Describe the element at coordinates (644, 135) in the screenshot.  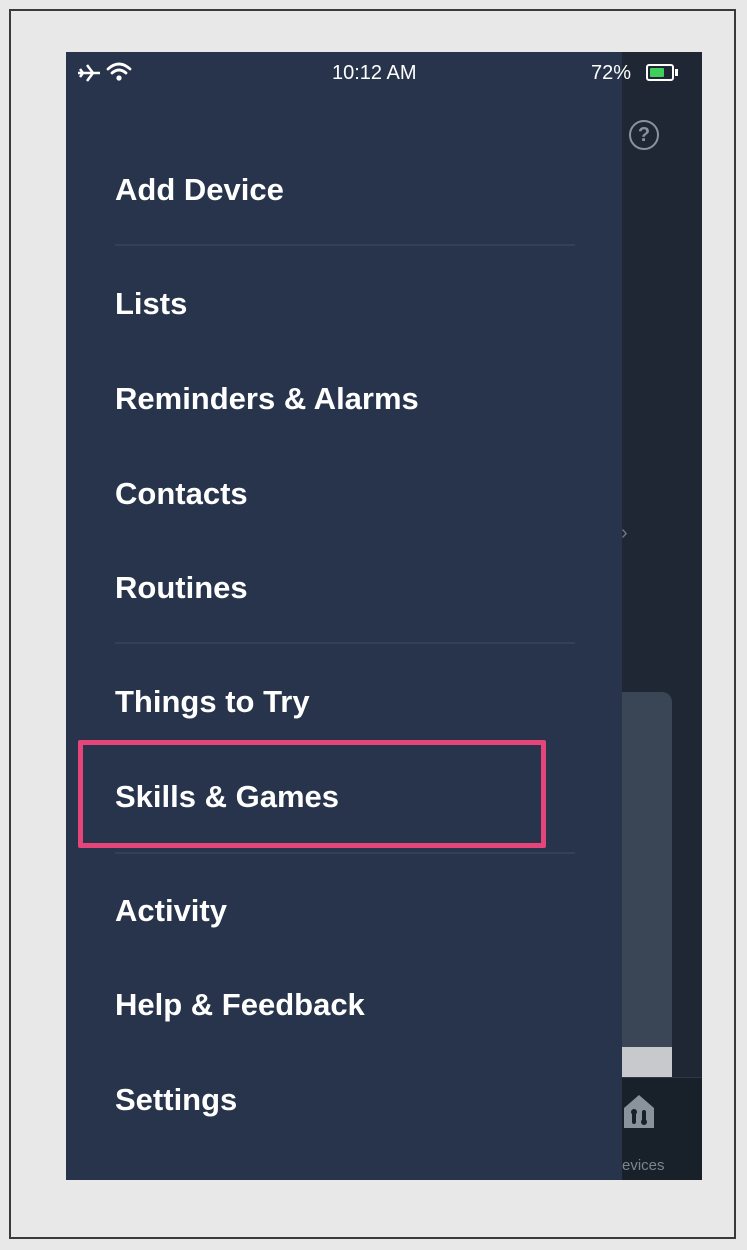
I see `help-icon: ?` at that location.